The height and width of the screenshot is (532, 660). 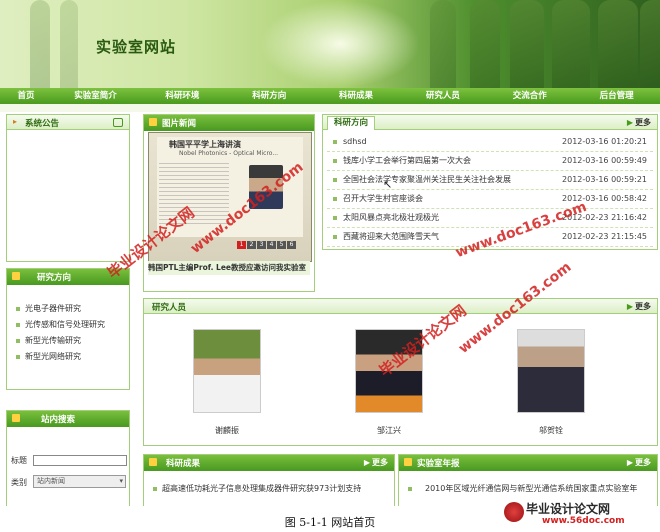 I want to click on brand-logo: 毕业设计论文网 www.56doc.com, so click(x=580, y=515).